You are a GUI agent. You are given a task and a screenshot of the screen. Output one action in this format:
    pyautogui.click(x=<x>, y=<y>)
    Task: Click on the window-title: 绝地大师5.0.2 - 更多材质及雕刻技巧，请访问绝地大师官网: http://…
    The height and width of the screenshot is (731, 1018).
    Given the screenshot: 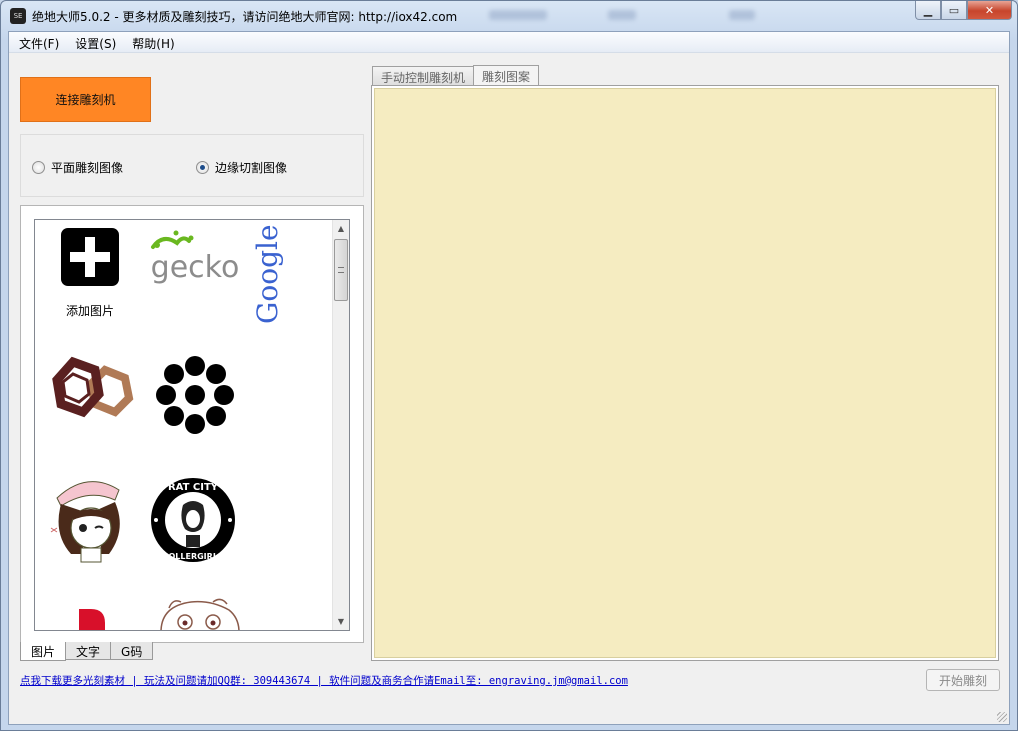 What is the action you would take?
    pyautogui.click(x=245, y=17)
    